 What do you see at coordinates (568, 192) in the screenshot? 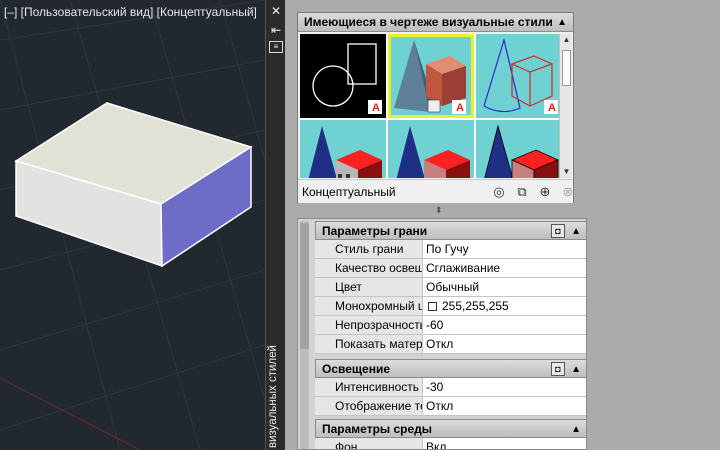
I see `delete-style-icon: ⊗` at bounding box center [568, 192].